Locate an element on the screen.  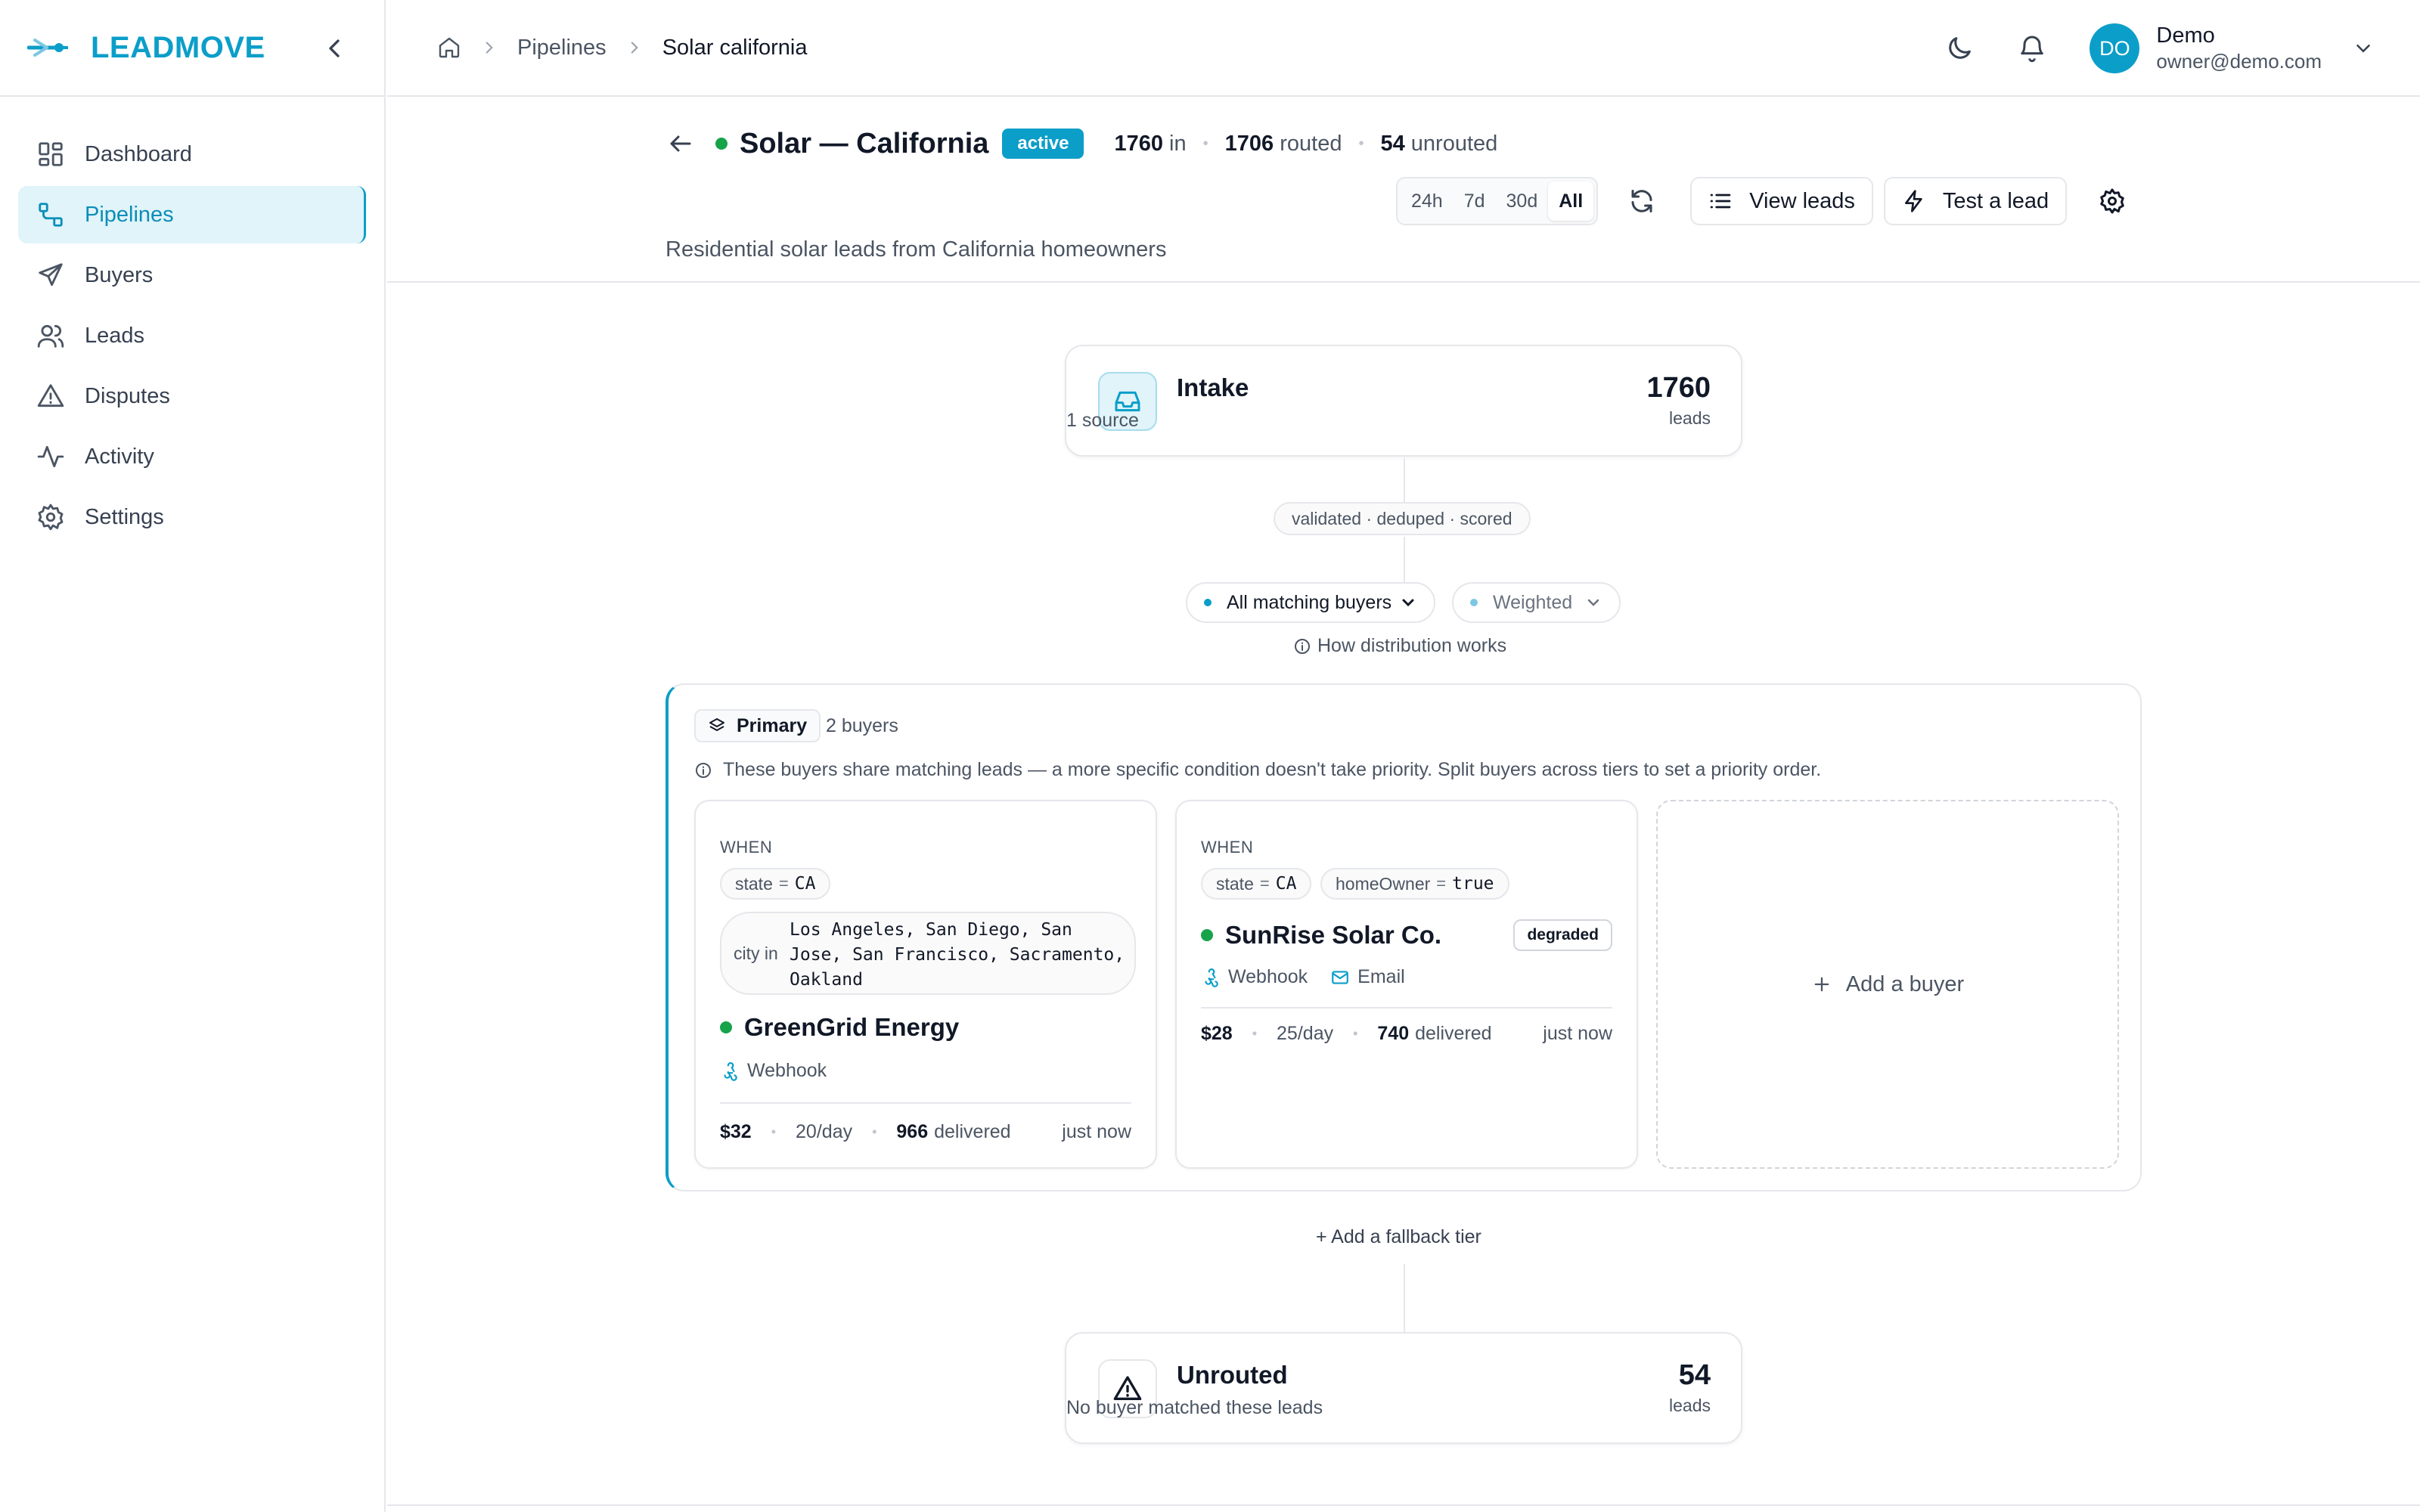
add-fallback-tier-button: + Add a fallback tier is located at coordinates (1398, 1237).